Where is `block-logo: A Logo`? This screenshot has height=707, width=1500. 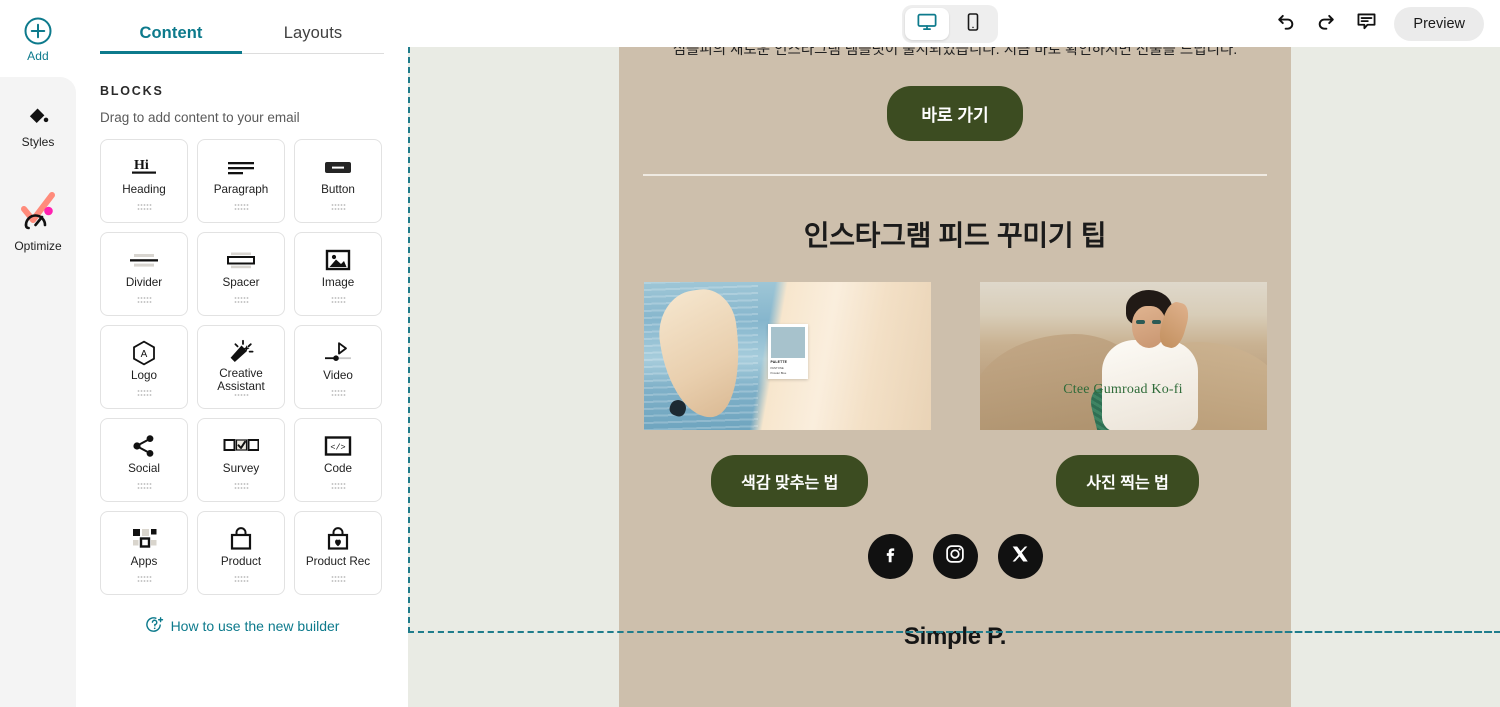 block-logo: A Logo is located at coordinates (144, 367).